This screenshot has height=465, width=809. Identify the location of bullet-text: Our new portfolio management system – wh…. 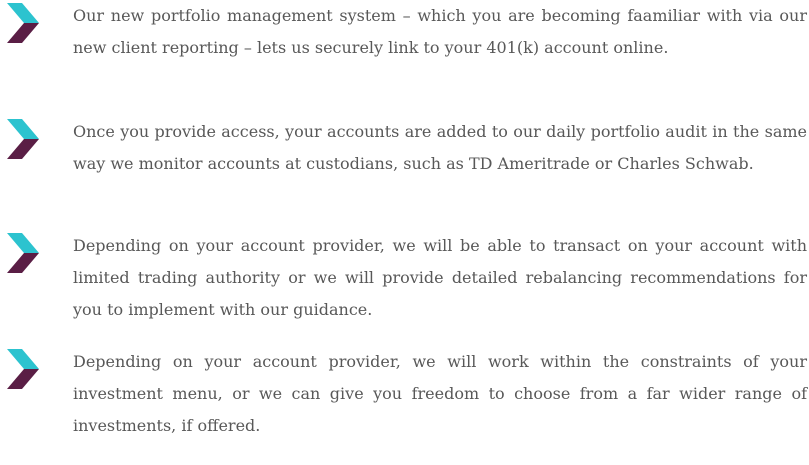
(440, 31).